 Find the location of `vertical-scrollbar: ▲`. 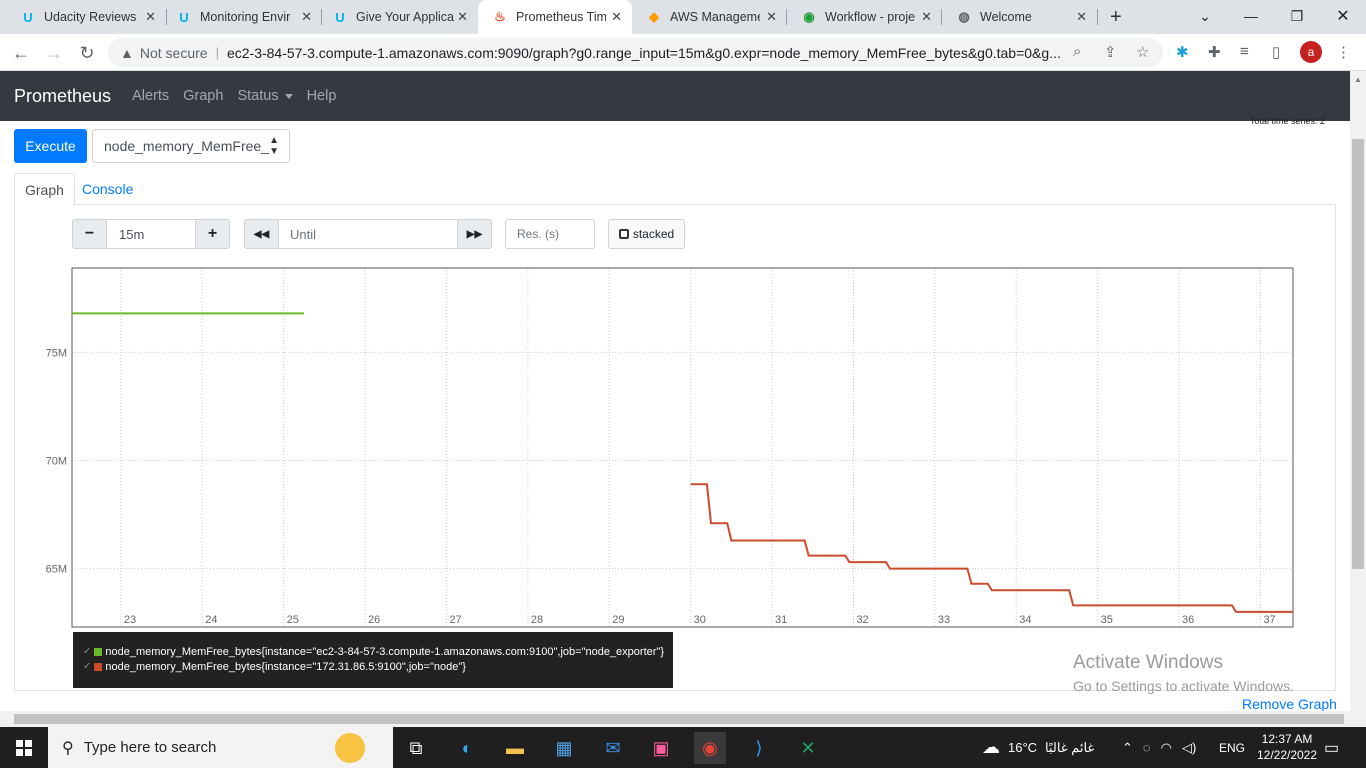

vertical-scrollbar: ▲ is located at coordinates (1358, 391).